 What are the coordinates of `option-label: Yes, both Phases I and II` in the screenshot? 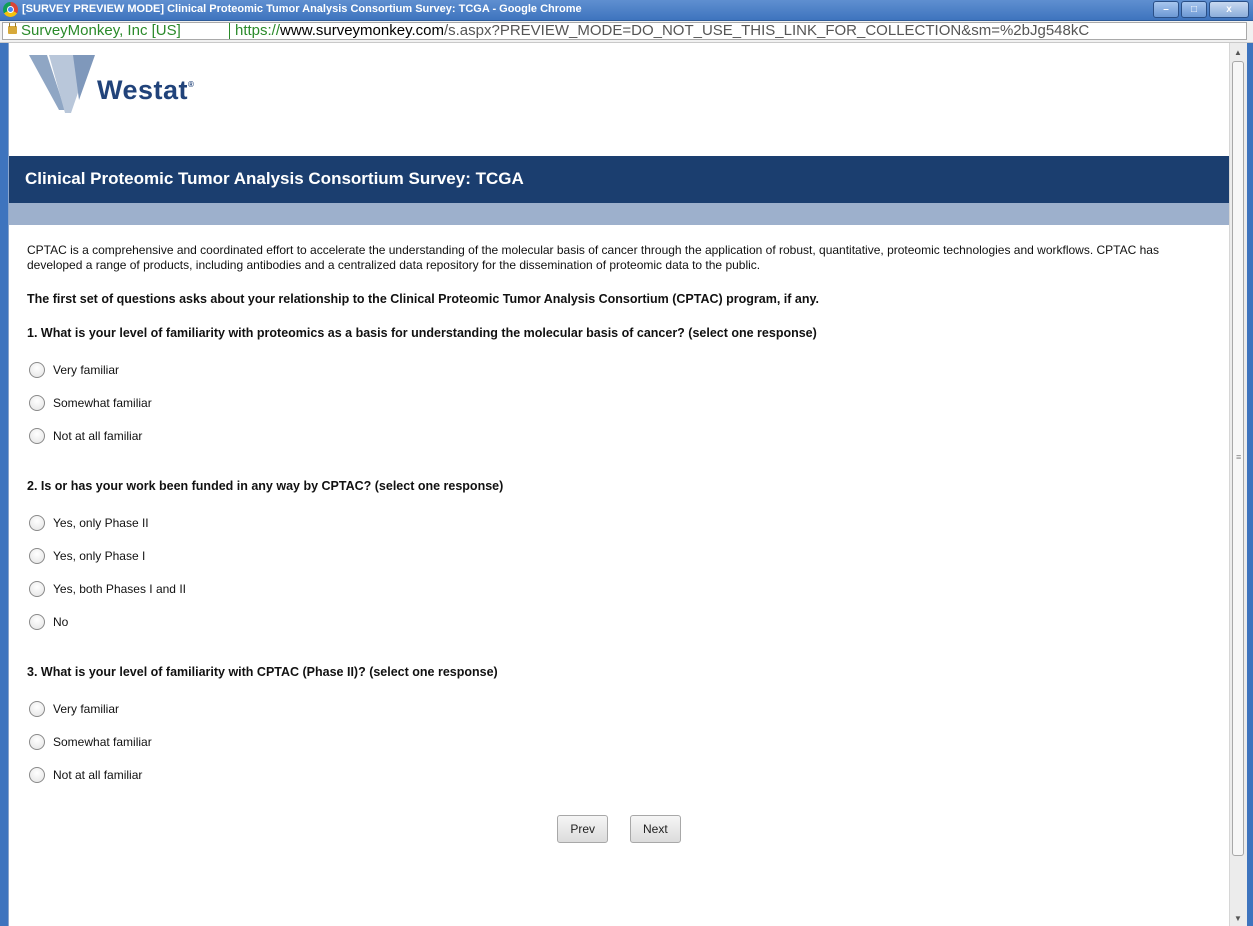 It's located at (119, 589).